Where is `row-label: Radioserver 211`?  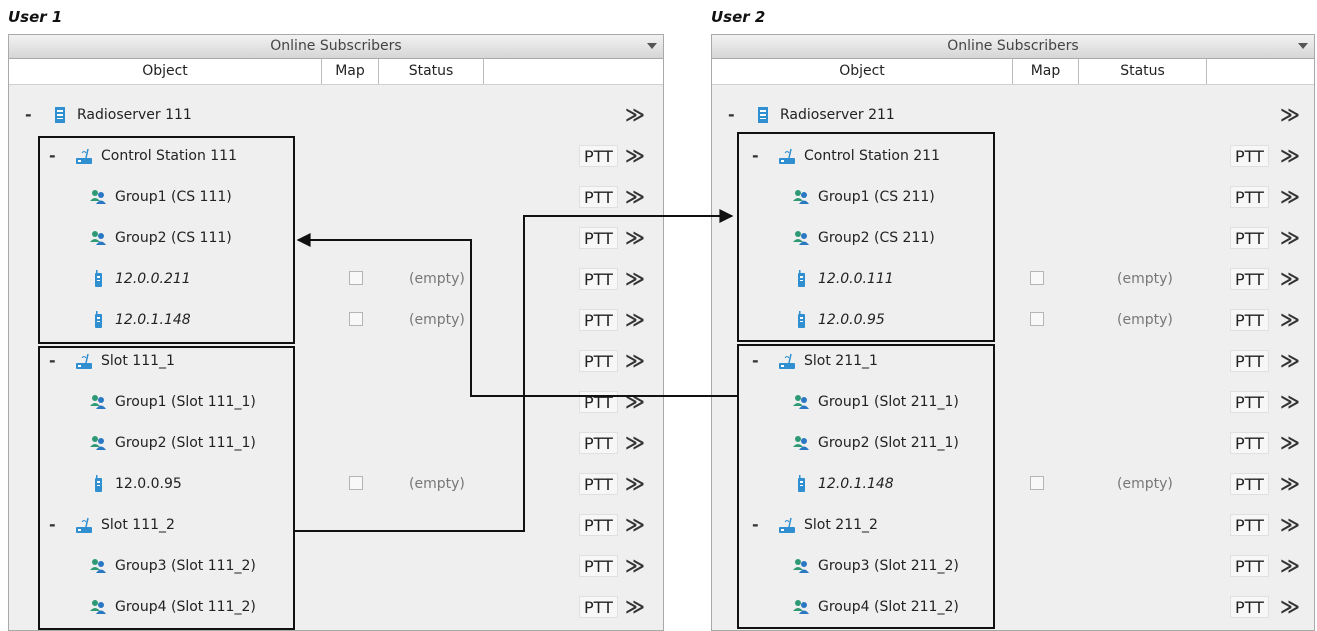
row-label: Radioserver 211 is located at coordinates (837, 115).